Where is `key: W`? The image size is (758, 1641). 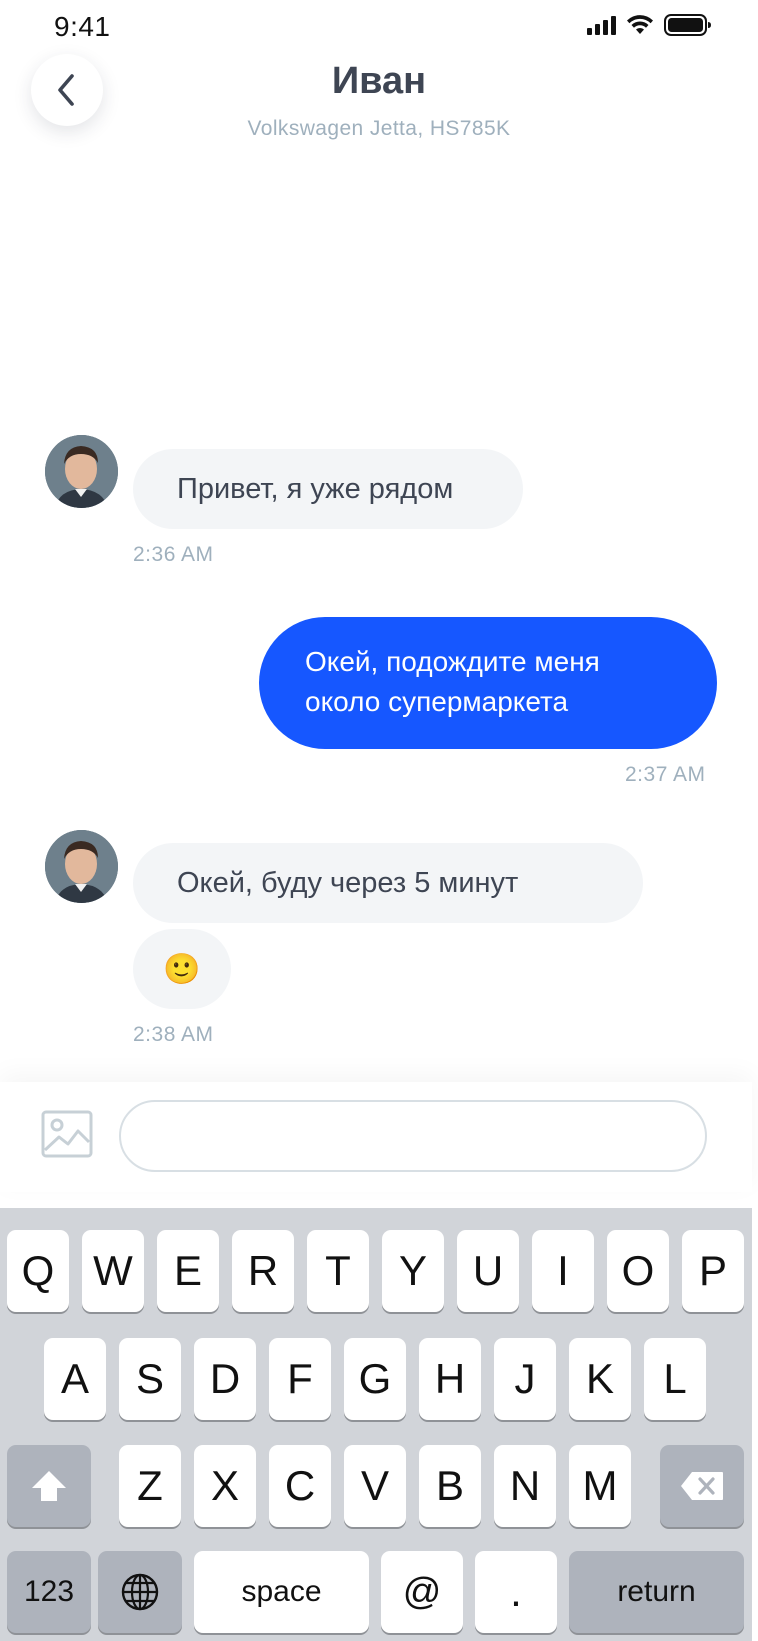 key: W is located at coordinates (113, 1271).